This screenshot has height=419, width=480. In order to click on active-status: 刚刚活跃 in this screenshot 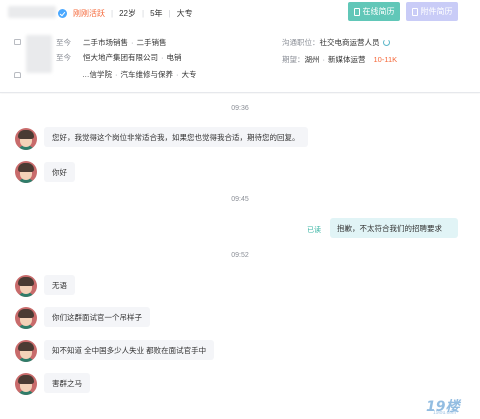, I will do `click(89, 13)`.